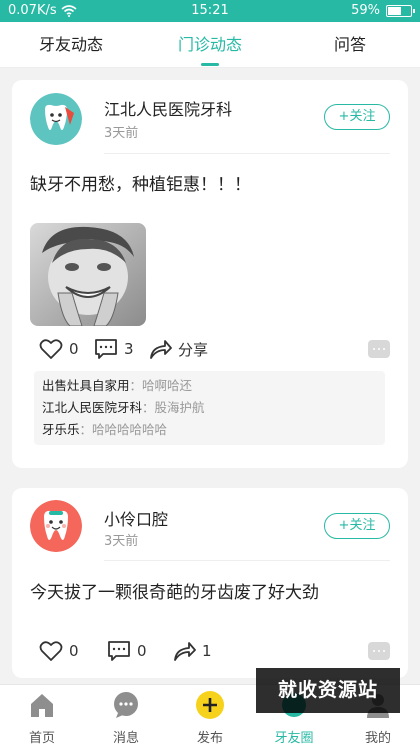  I want to click on battery-level, so click(394, 10).